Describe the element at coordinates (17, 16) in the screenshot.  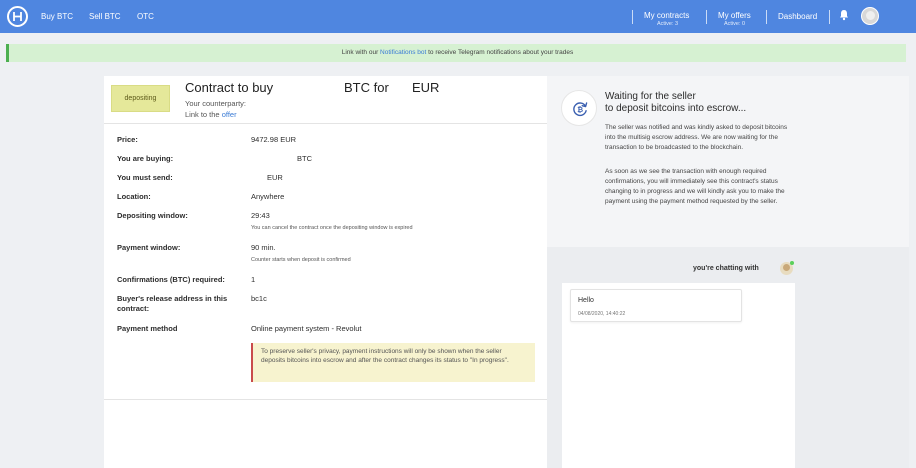
I see `logo-icon` at that location.